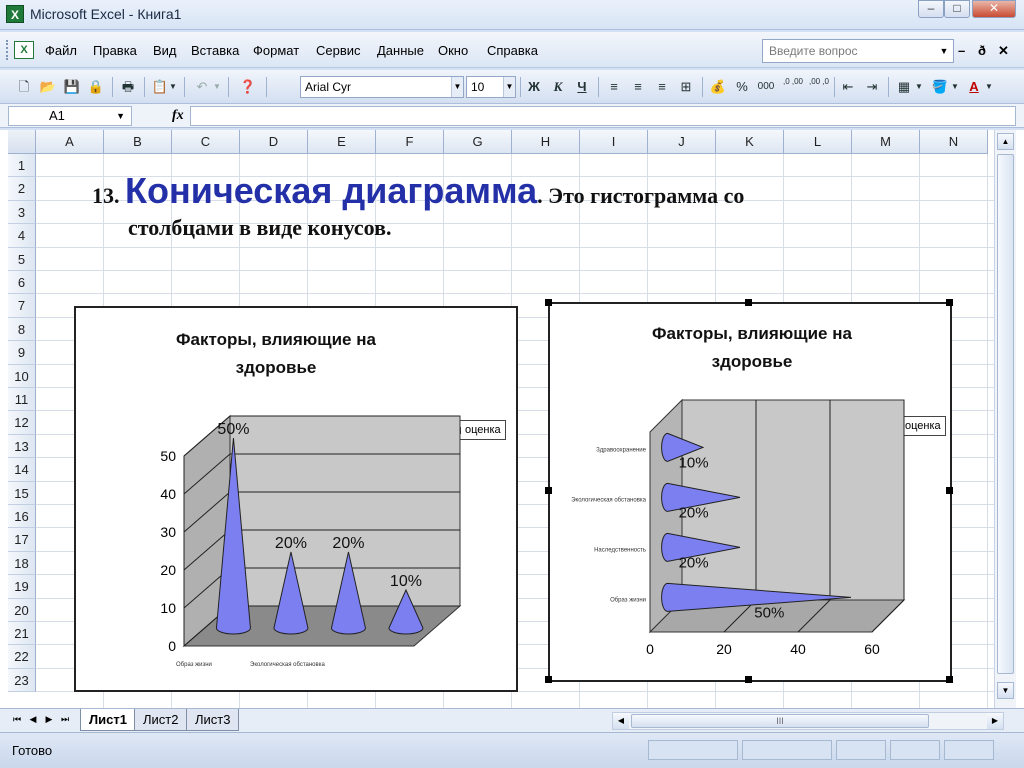  Describe the element at coordinates (178, 116) in the screenshot. I see `insert-function-icon: fx` at that location.